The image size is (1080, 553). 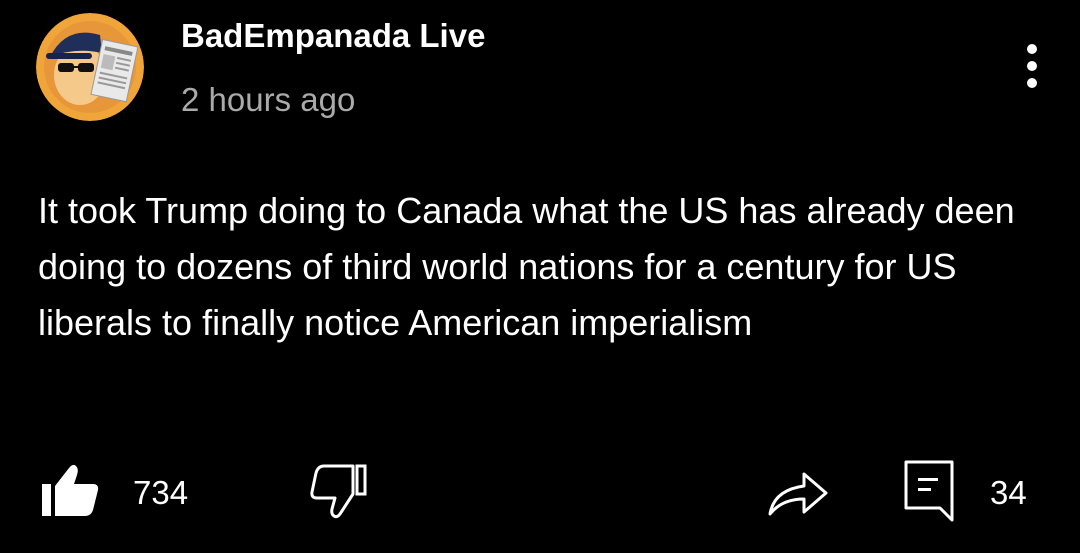 I want to click on thumbs-down-icon, so click(x=338, y=491).